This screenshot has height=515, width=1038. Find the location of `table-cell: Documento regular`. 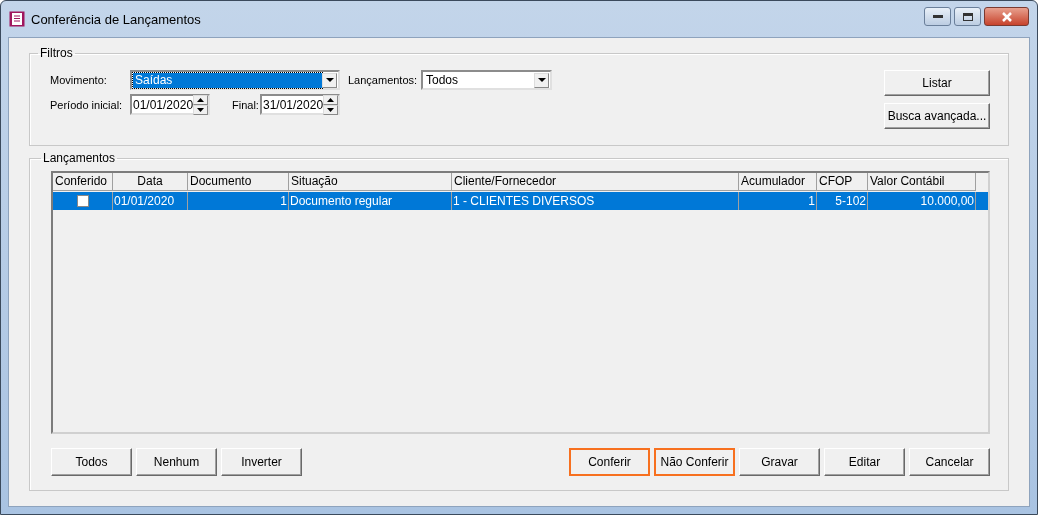

table-cell: Documento regular is located at coordinates (370, 201).